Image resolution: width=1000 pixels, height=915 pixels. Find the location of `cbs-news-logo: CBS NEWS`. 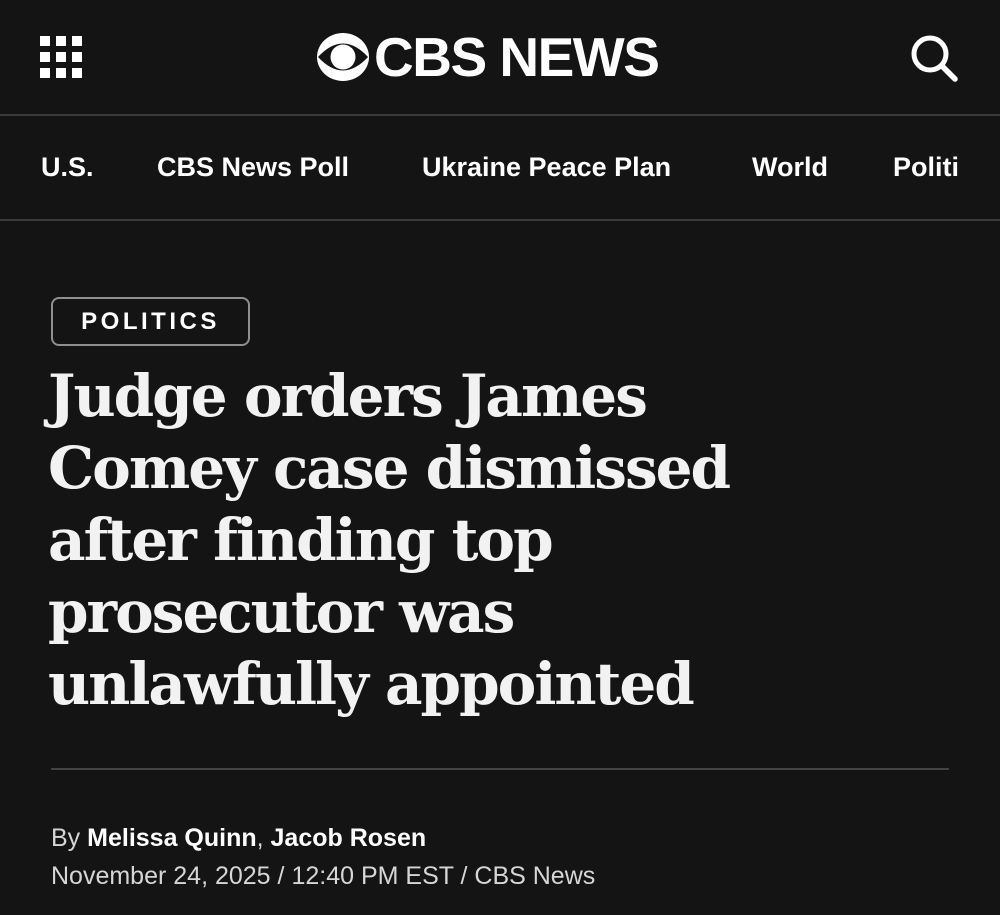

cbs-news-logo: CBS NEWS is located at coordinates (501, 57).